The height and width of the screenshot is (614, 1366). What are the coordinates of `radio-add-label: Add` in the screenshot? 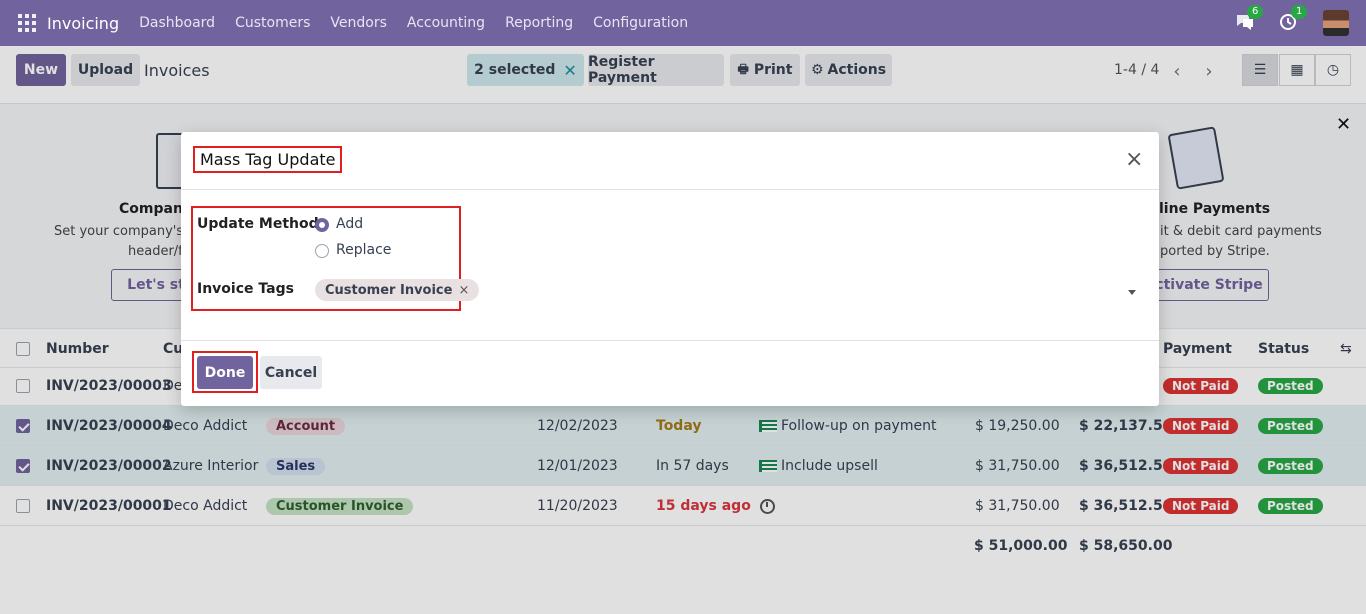 It's located at (349, 224).